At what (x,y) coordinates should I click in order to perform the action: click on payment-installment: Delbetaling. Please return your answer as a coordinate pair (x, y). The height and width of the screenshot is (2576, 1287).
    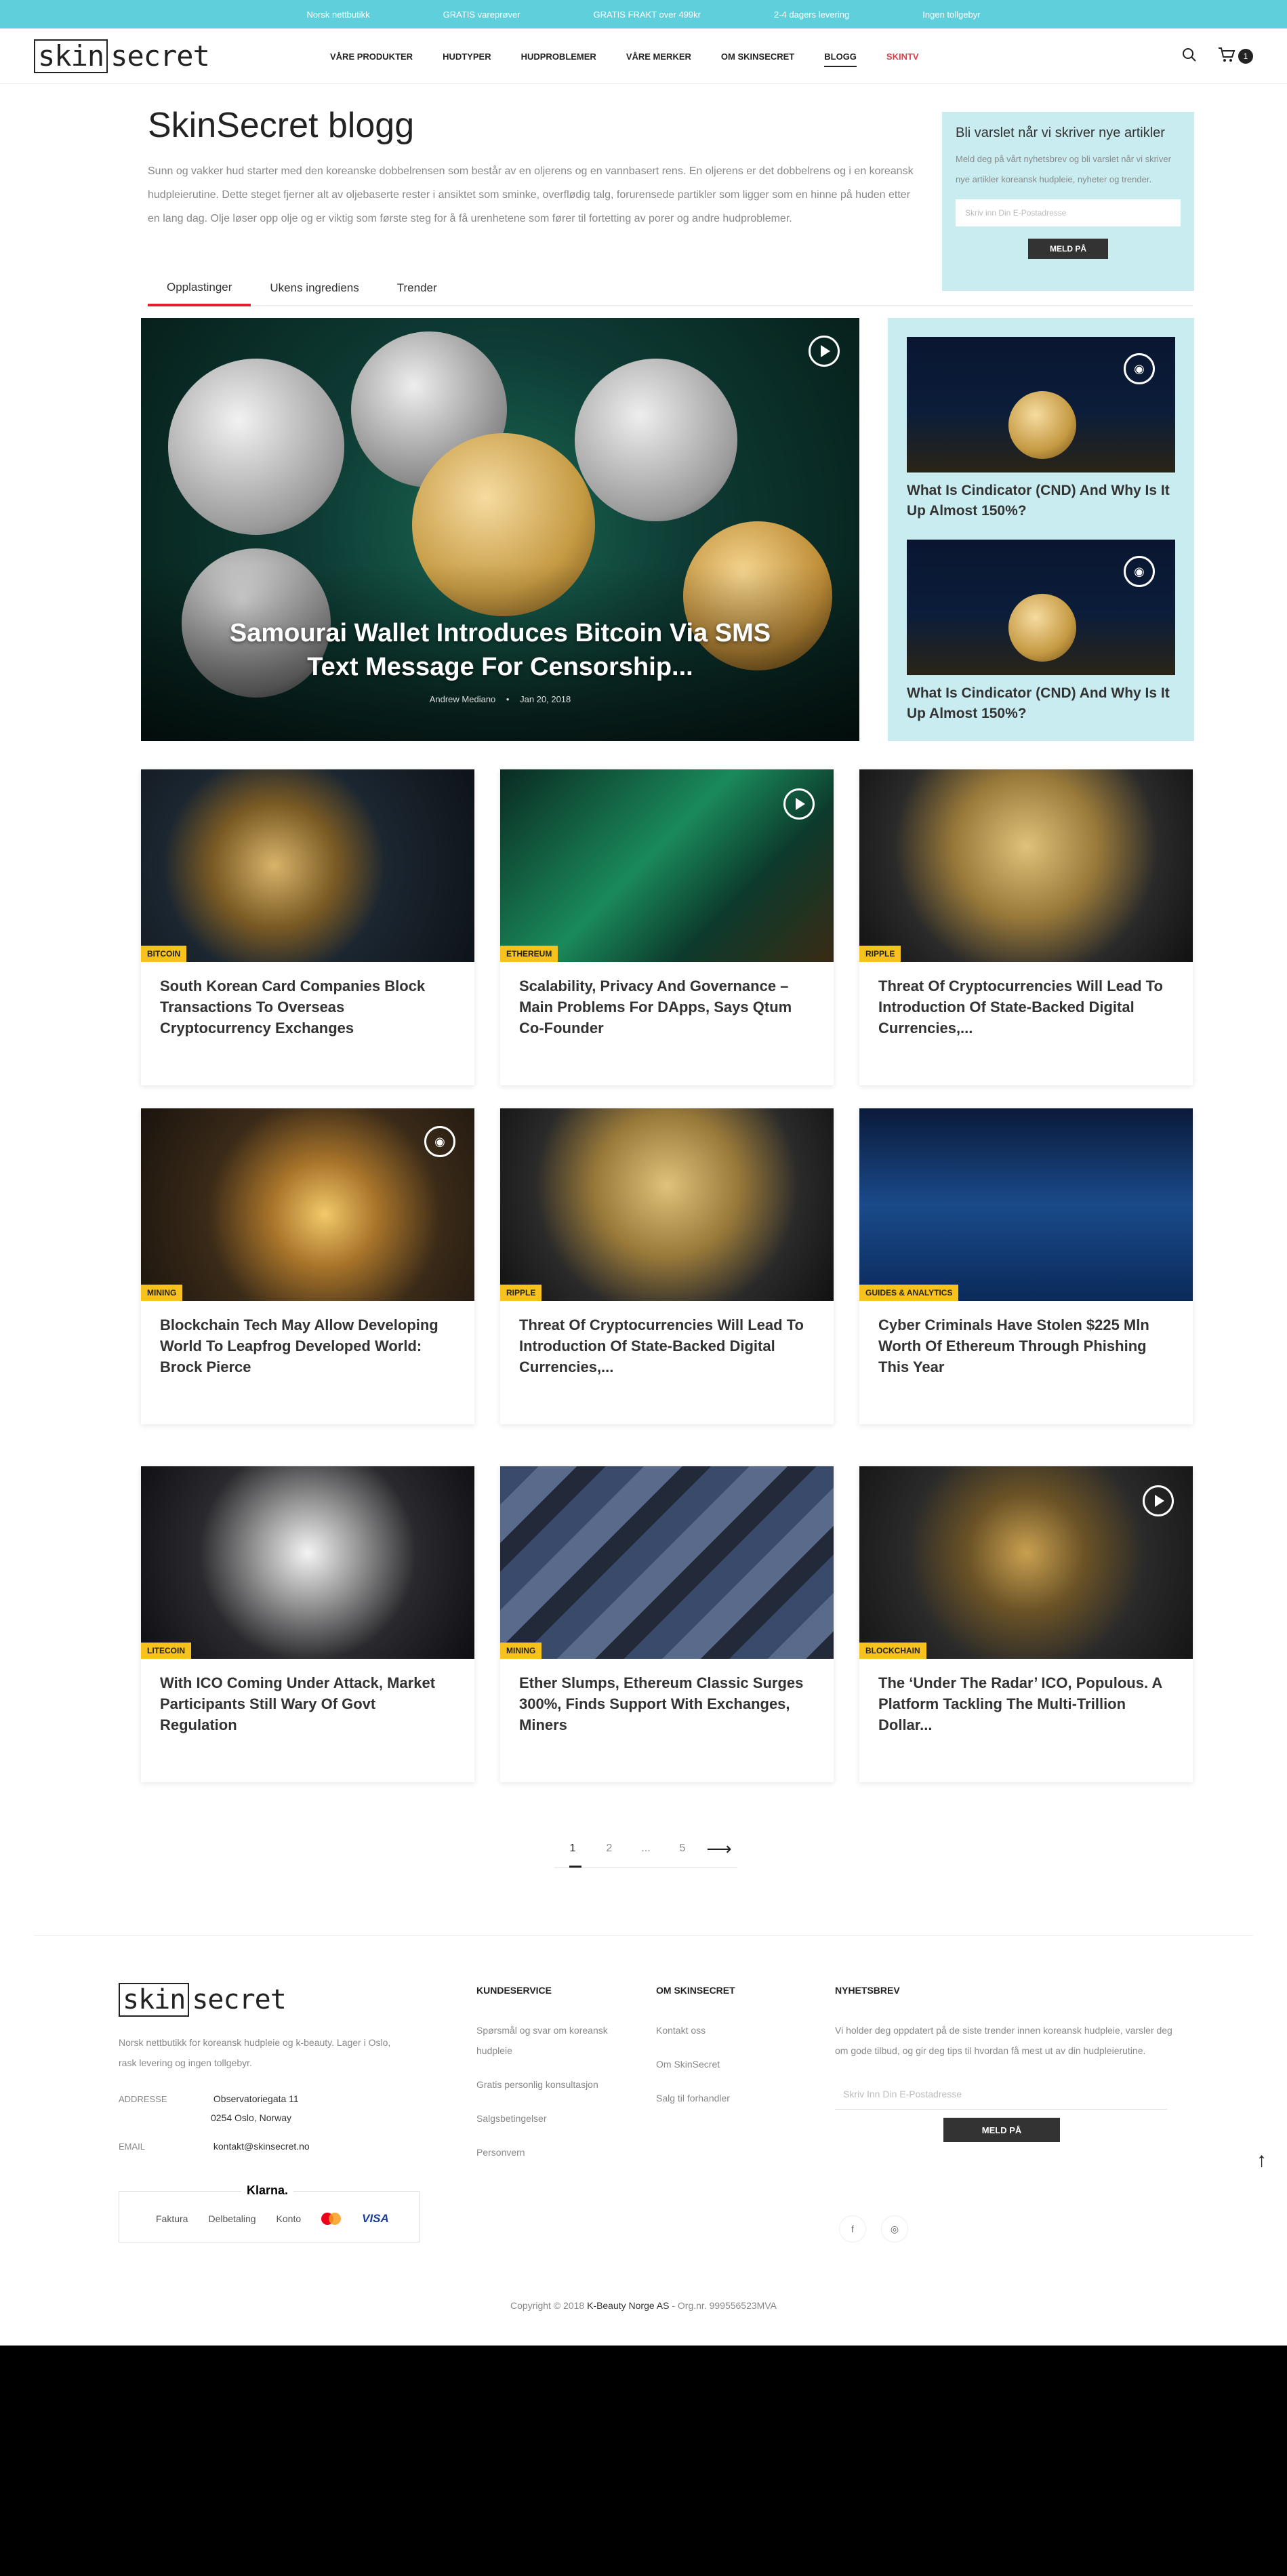
    Looking at the image, I should click on (232, 2218).